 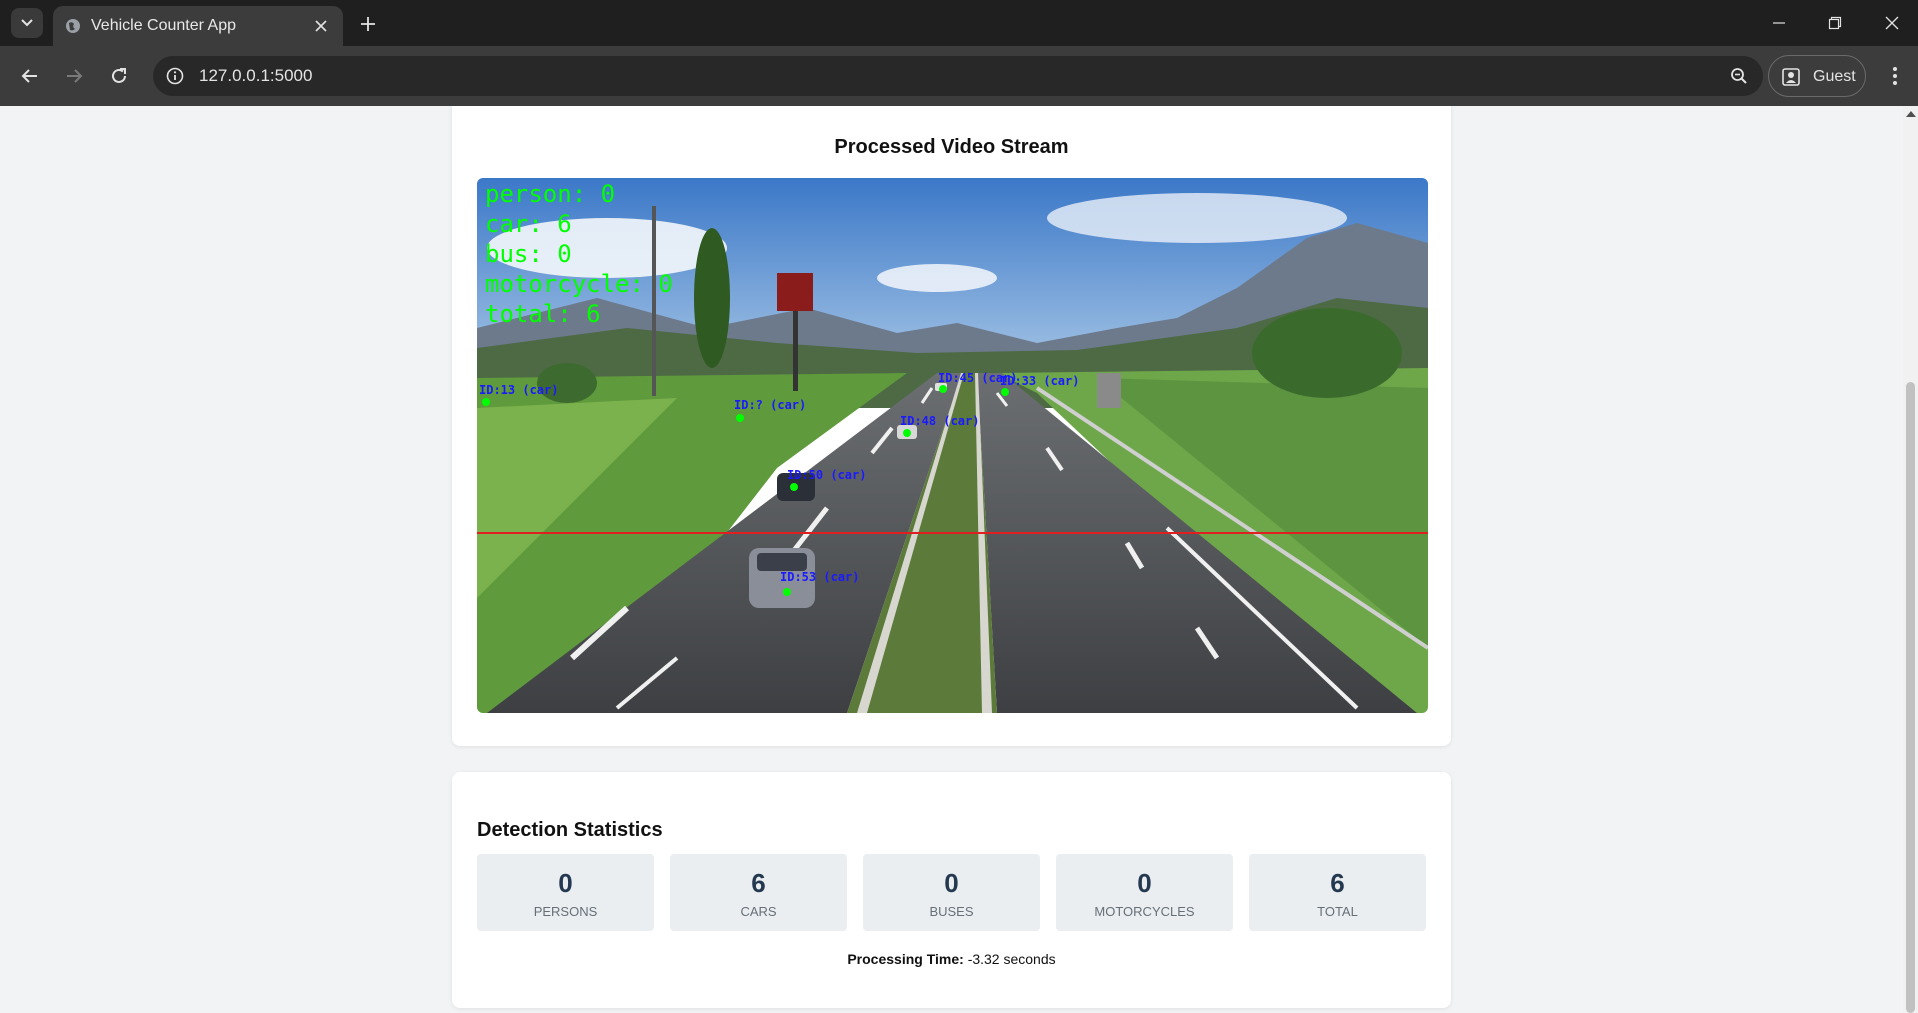 I want to click on close-tab-button, so click(x=321, y=26).